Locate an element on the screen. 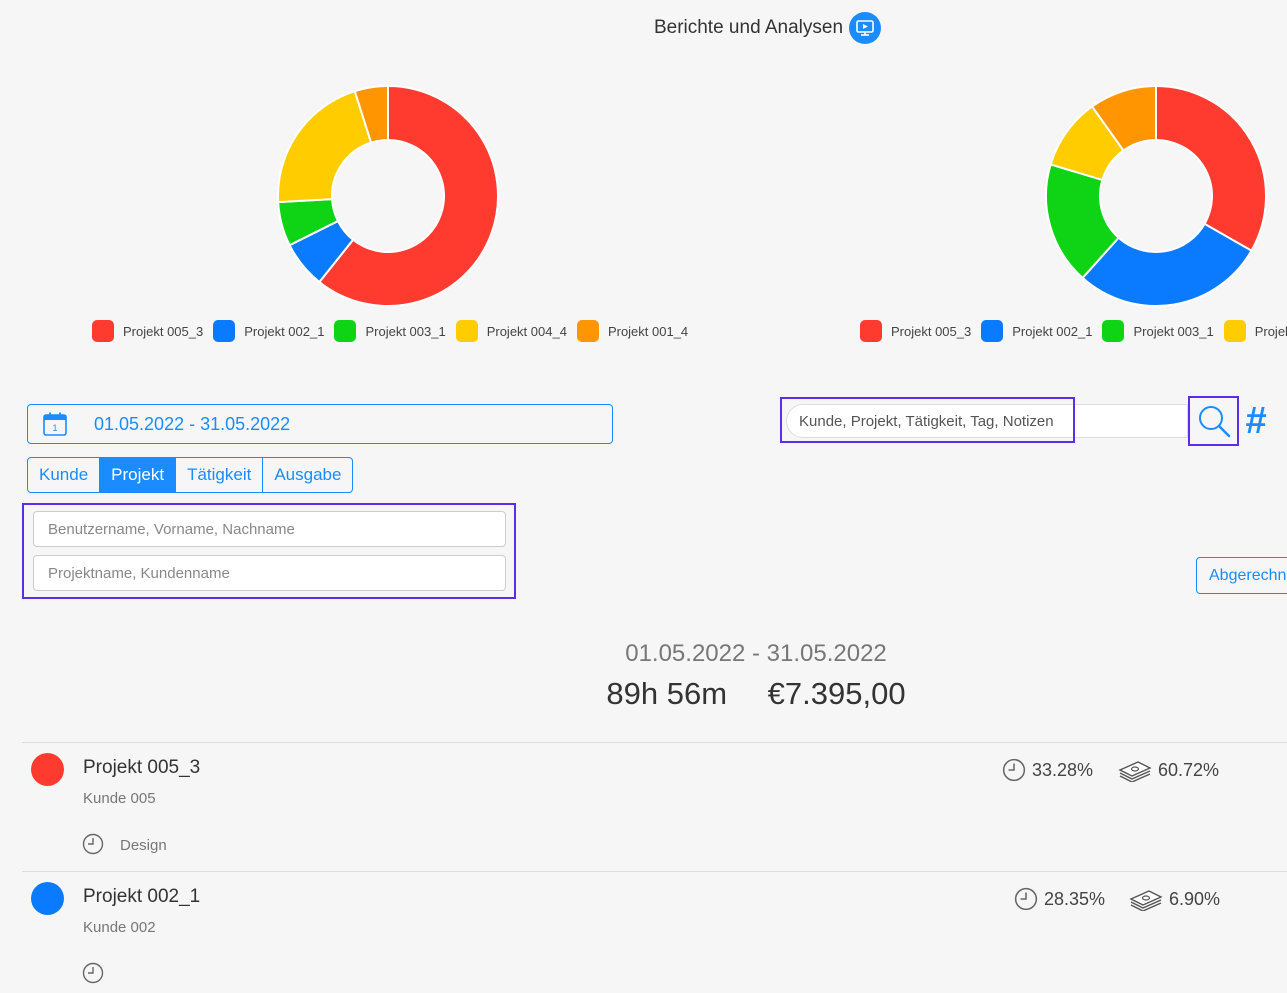 Image resolution: width=1287 pixels, height=993 pixels. date-range-value: 01.05.2022 - 31.05.2022 is located at coordinates (192, 423).